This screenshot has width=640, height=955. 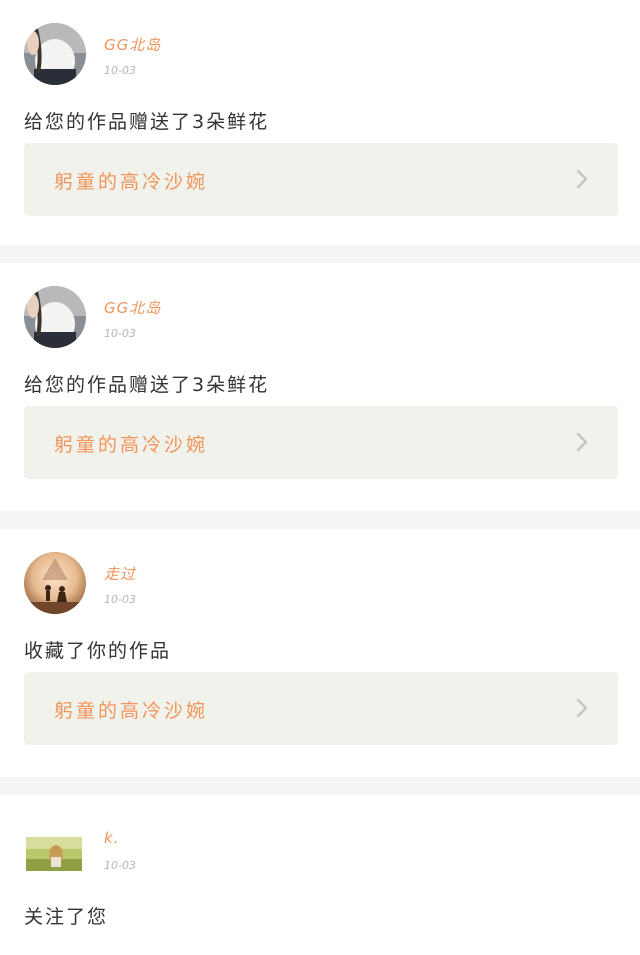 I want to click on action-text: 收藏了你的作品, so click(x=98, y=651).